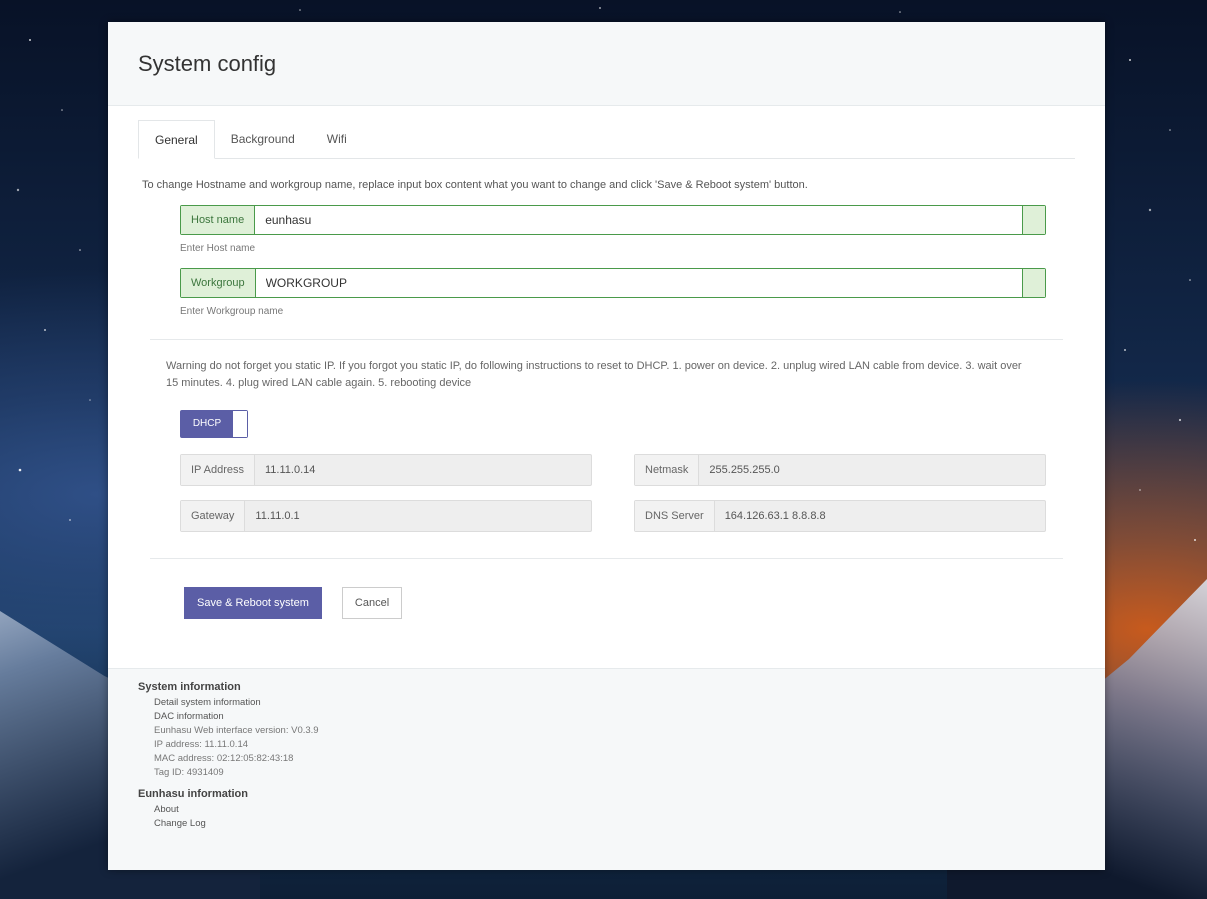  Describe the element at coordinates (232, 311) in the screenshot. I see `workgroup-help: Enter Workgroup name` at that location.